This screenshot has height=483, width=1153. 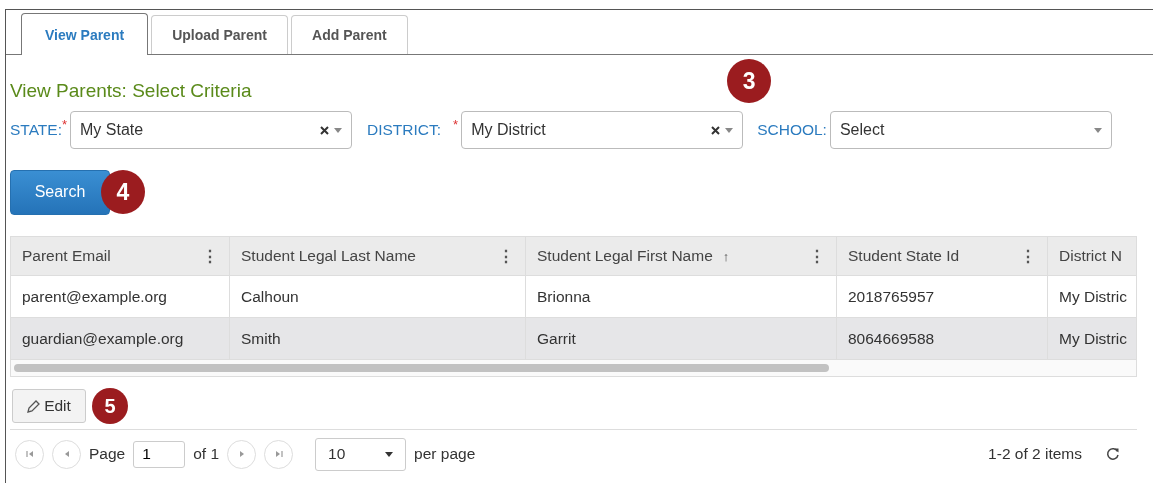 What do you see at coordinates (361, 454) in the screenshot?
I see `page-size-select: 10` at bounding box center [361, 454].